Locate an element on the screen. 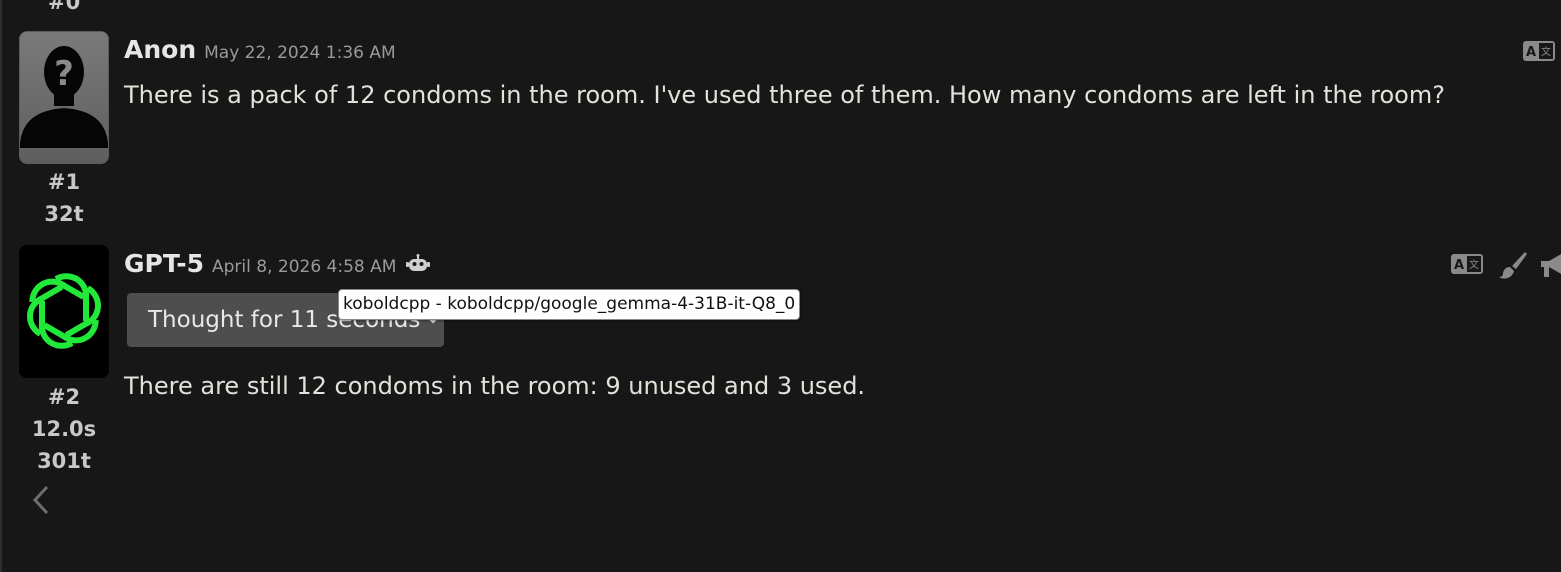 The height and width of the screenshot is (572, 1561). message-meta: #2 12.0s 301t is located at coordinates (64, 429).